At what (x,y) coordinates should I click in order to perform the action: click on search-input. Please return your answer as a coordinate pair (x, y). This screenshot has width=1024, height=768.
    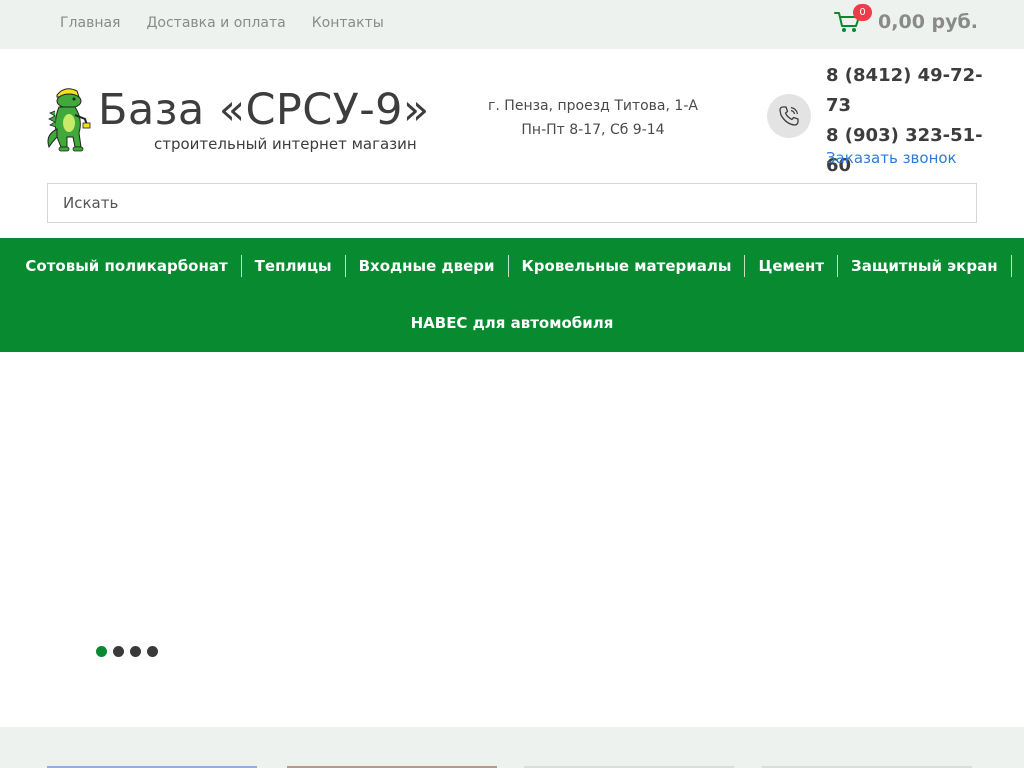
    Looking at the image, I should click on (512, 203).